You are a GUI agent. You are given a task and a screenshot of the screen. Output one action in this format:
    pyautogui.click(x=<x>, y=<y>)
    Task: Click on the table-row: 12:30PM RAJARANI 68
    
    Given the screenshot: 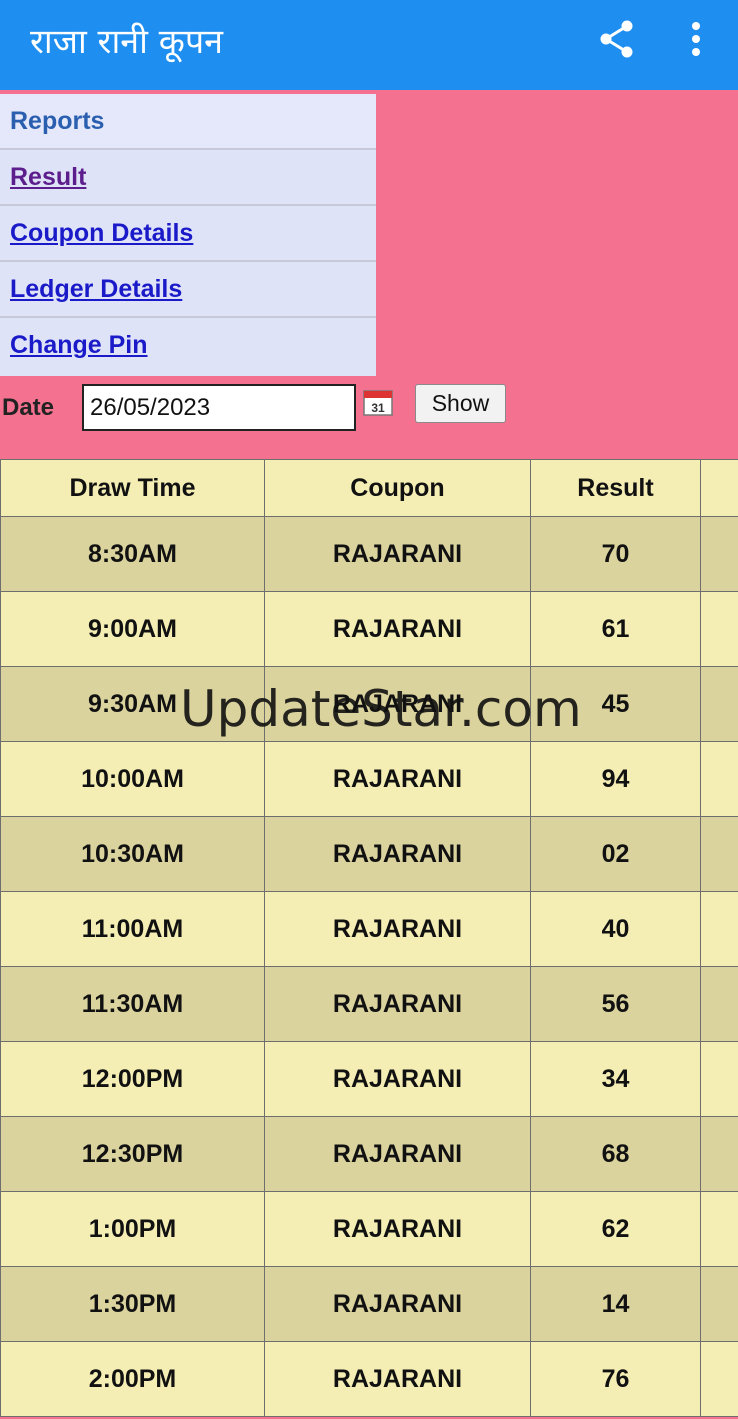 What is the action you would take?
    pyautogui.click(x=369, y=1154)
    